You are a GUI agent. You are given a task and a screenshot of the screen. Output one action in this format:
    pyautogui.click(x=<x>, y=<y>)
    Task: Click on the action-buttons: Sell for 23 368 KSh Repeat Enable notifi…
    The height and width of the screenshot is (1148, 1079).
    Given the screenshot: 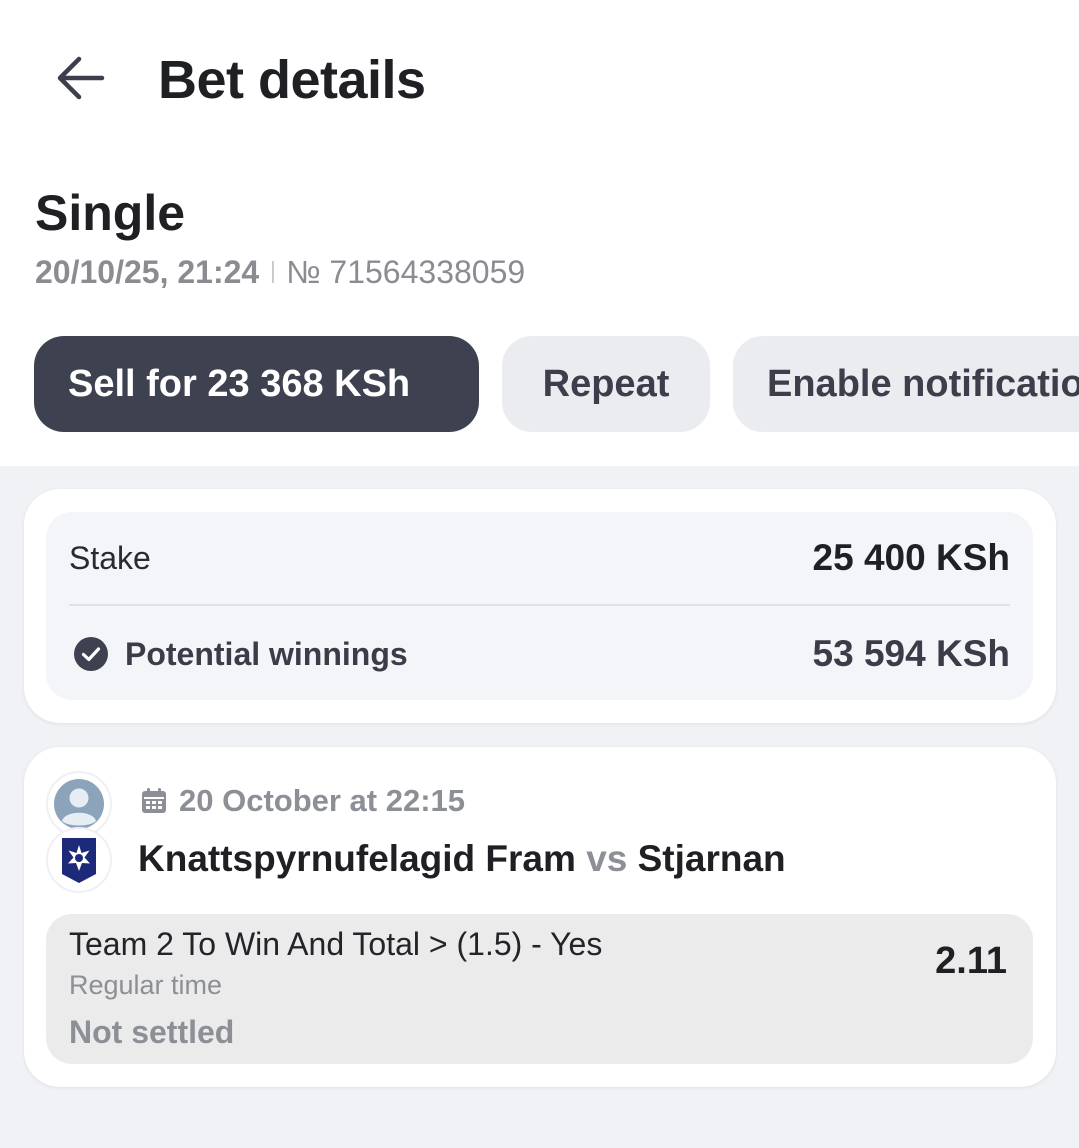 What is the action you would take?
    pyautogui.click(x=556, y=384)
    